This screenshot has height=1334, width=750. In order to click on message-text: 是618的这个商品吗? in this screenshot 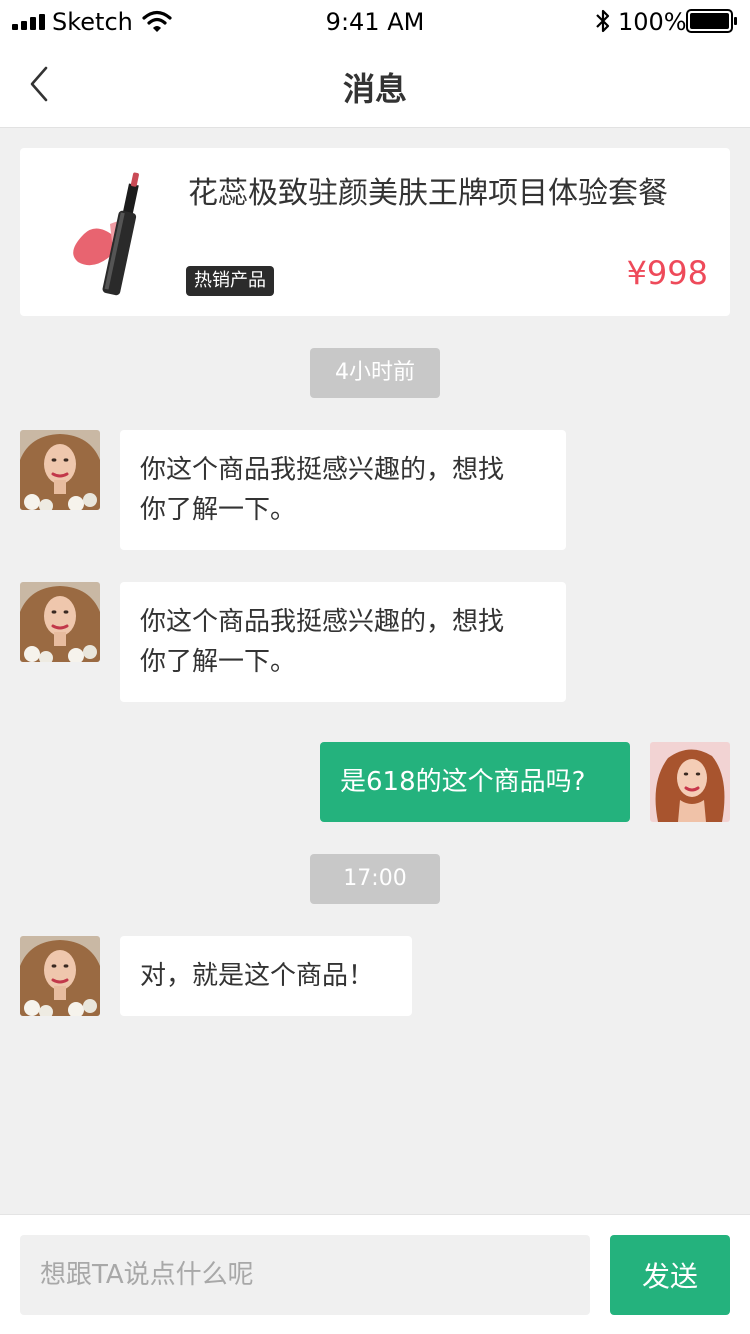, I will do `click(463, 782)`.